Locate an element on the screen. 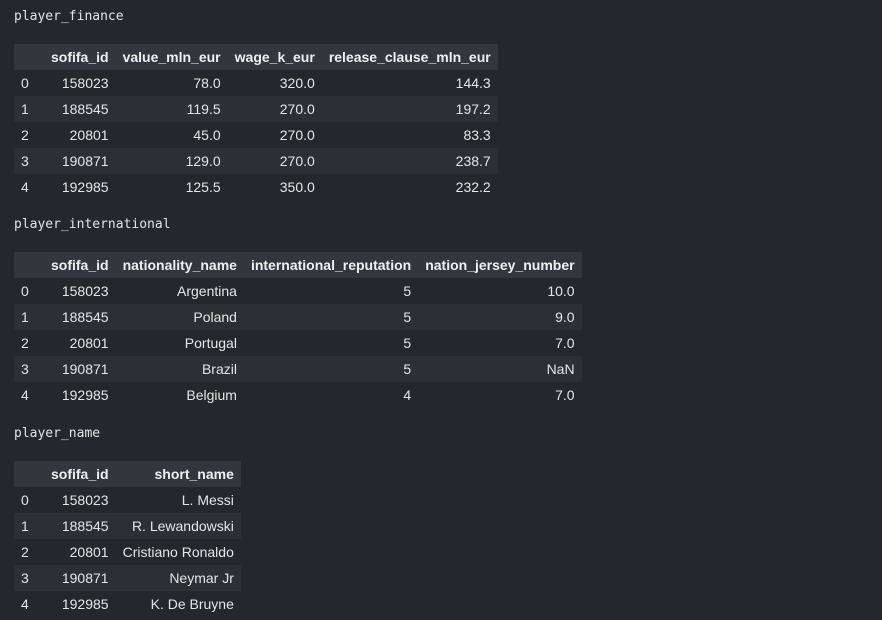  table-cell: 350.0 is located at coordinates (274, 187).